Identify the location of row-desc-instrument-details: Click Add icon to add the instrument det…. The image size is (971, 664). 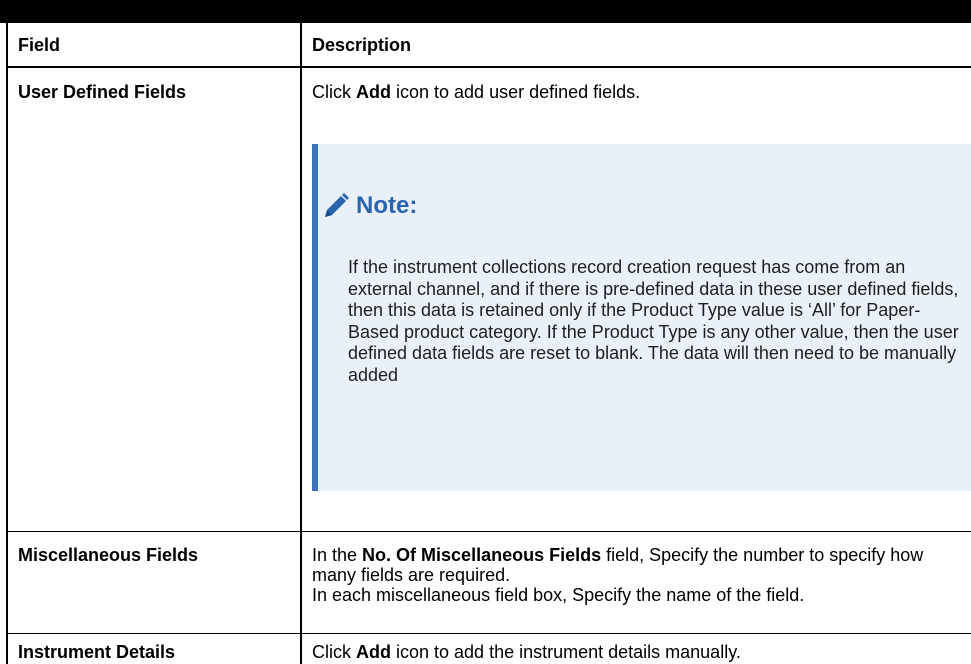
(526, 652).